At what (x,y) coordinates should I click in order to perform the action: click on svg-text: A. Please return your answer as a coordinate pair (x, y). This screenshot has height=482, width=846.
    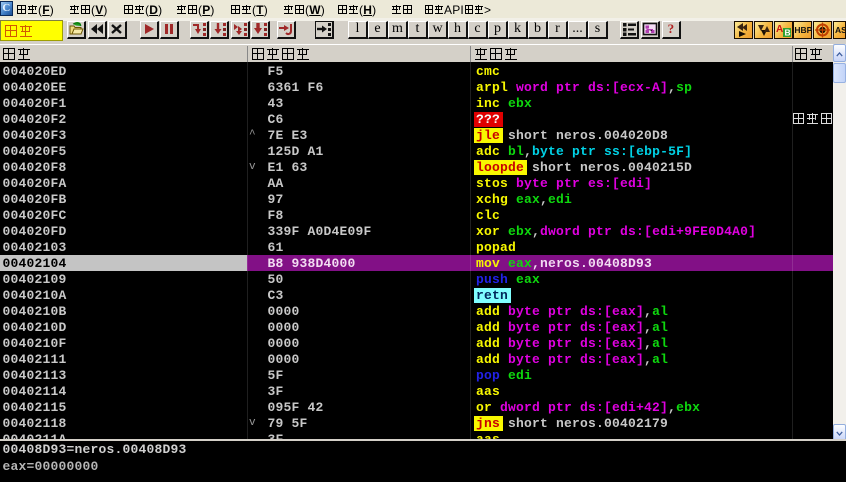
    Looking at the image, I should click on (779, 29).